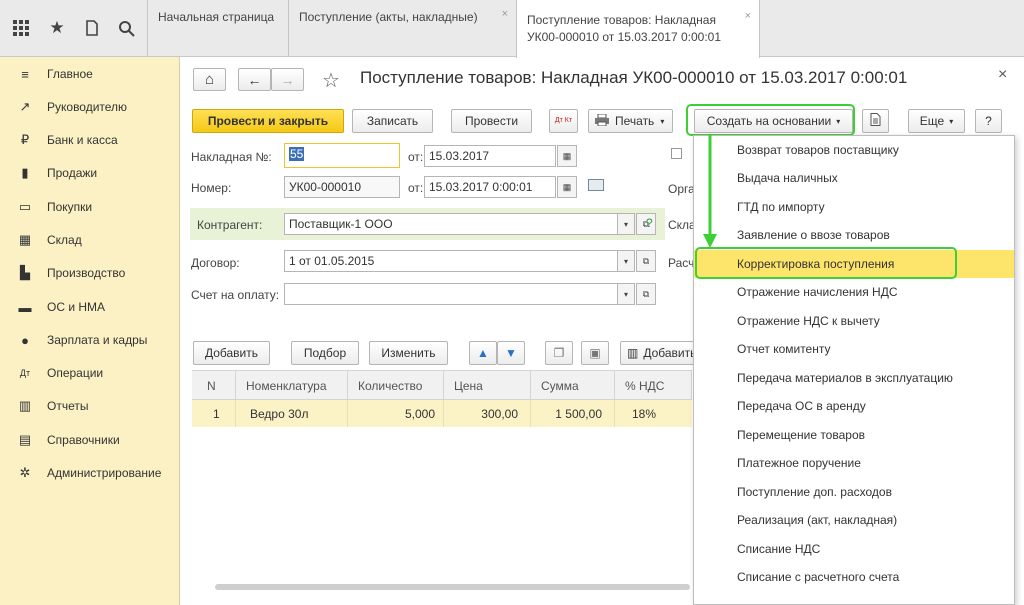  I want to click on menu-item-cash-issue: Выдача наличных, so click(854, 178).